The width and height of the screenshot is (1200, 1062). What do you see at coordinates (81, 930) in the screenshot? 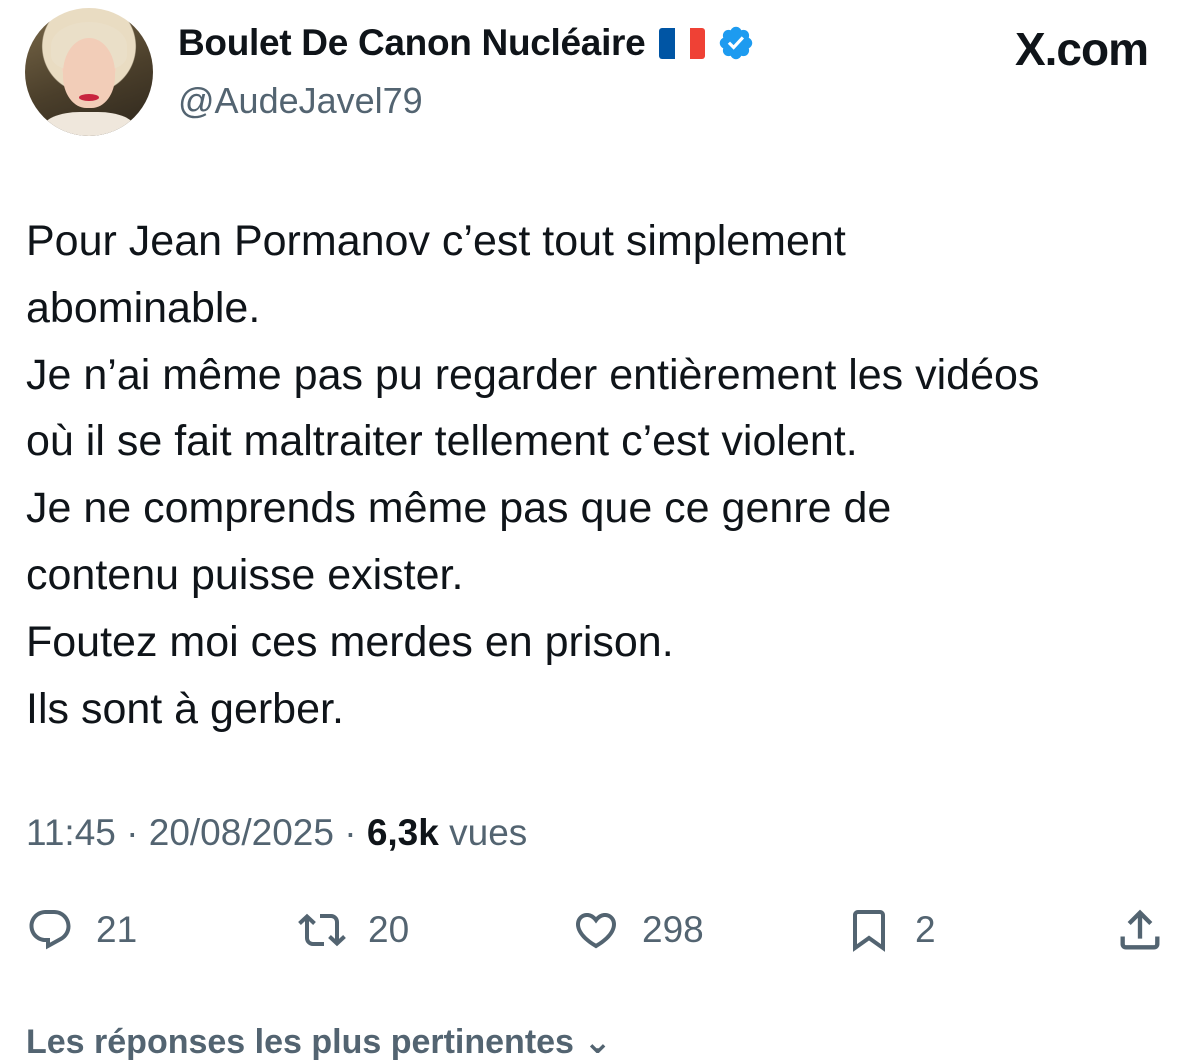
I see `reply-button: 21` at bounding box center [81, 930].